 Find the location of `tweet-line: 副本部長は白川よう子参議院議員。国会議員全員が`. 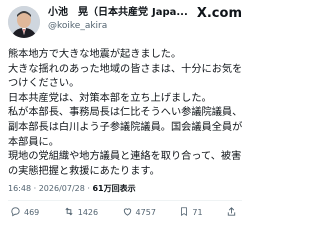

tweet-line: 副本部長は白川よう子参議院議員。国会議員全員が is located at coordinates (125, 127).